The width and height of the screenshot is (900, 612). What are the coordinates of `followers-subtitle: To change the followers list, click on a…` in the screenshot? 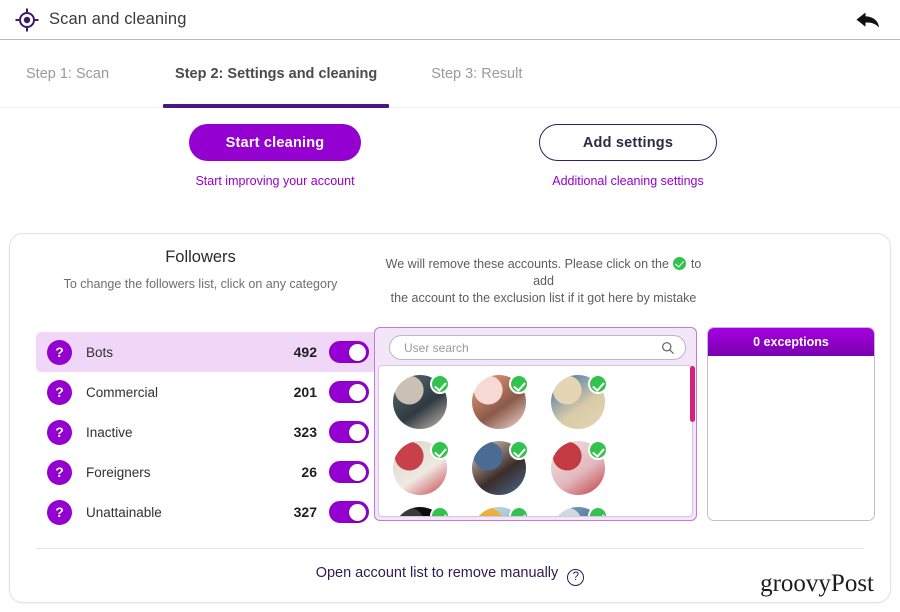 It's located at (200, 284).